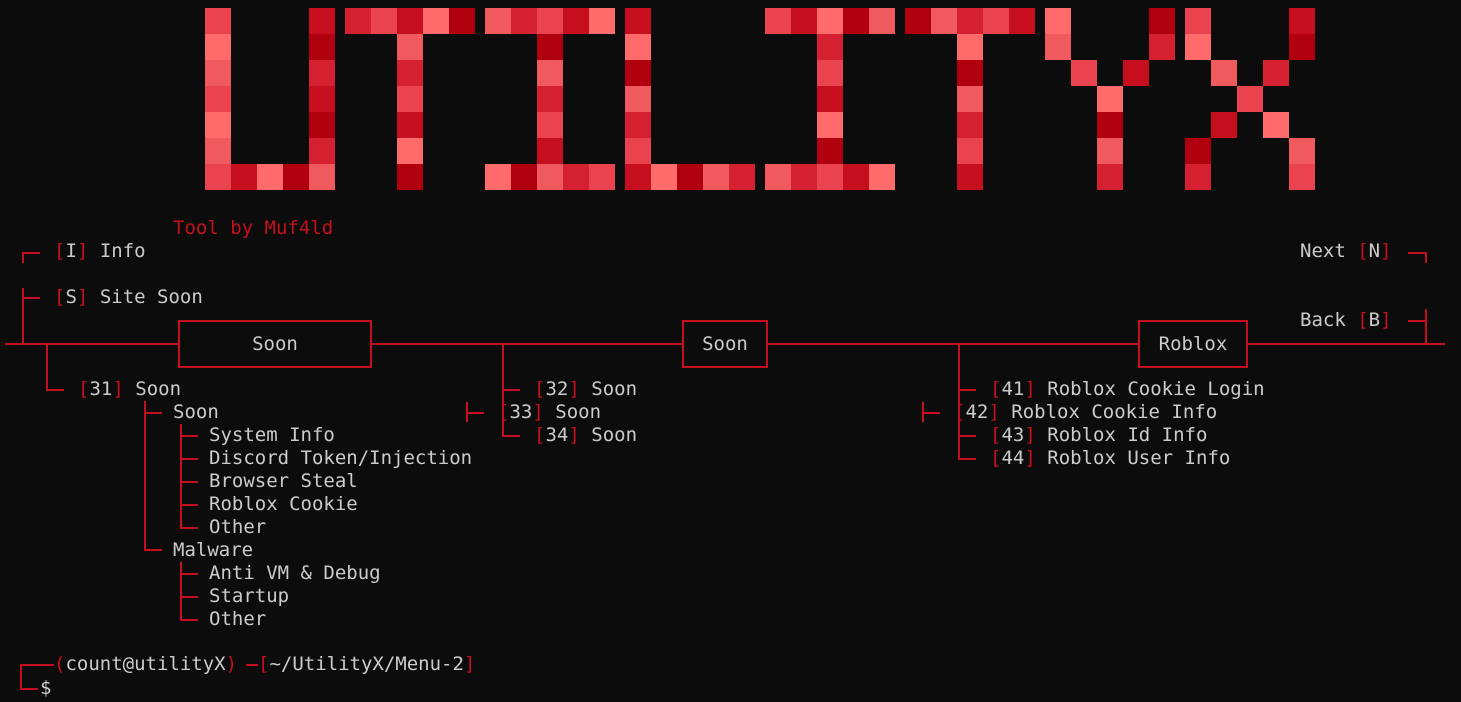 This screenshot has height=702, width=1461. Describe the element at coordinates (238, 527) in the screenshot. I see `sub-item-other: Other` at that location.